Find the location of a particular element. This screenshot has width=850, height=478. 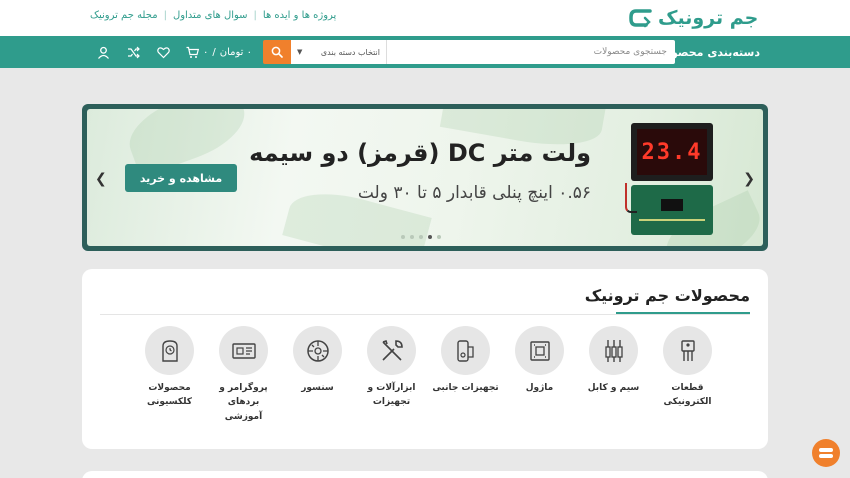

wishlist-heart-icon is located at coordinates (163, 52).